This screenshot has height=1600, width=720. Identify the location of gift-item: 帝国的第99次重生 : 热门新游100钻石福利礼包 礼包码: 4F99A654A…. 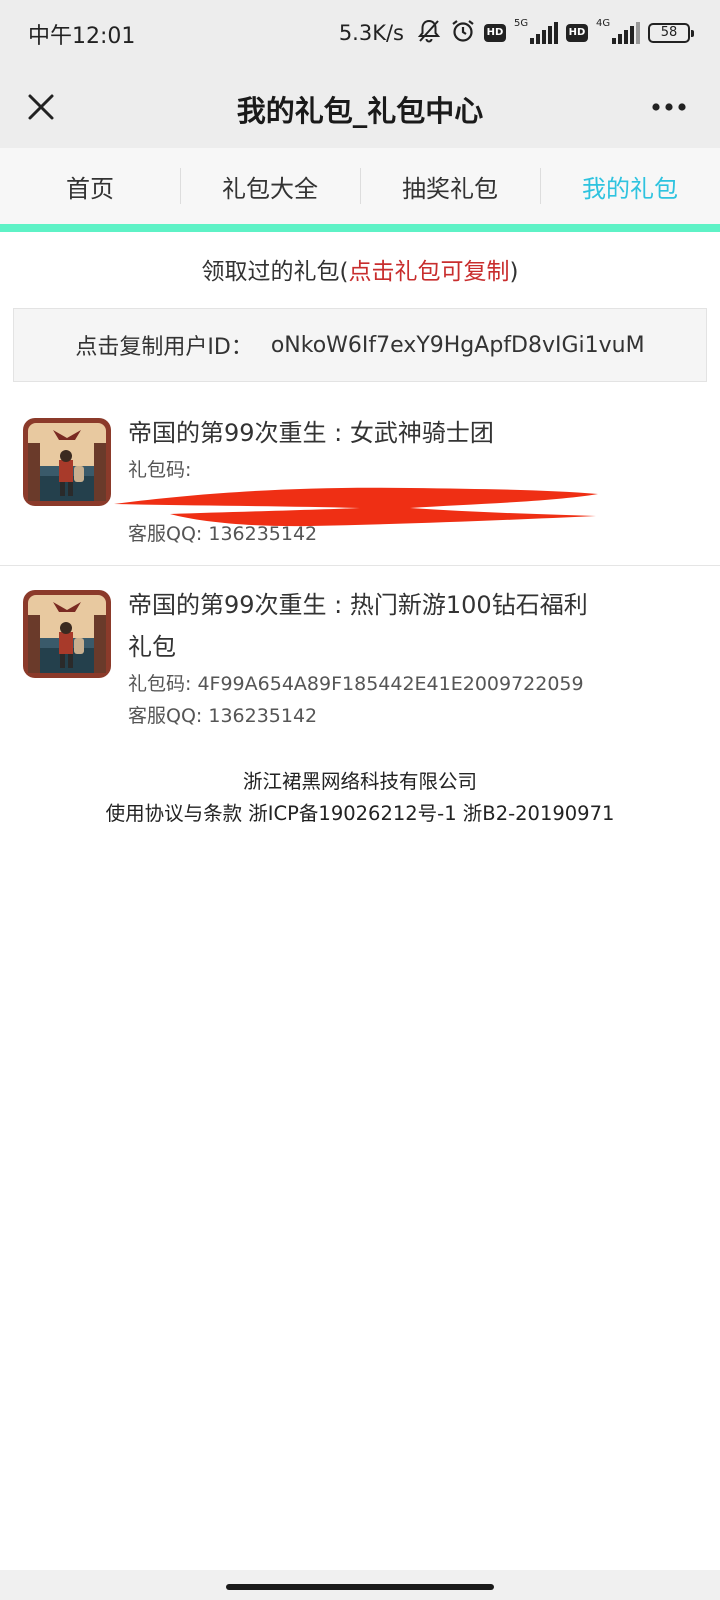
(360, 659).